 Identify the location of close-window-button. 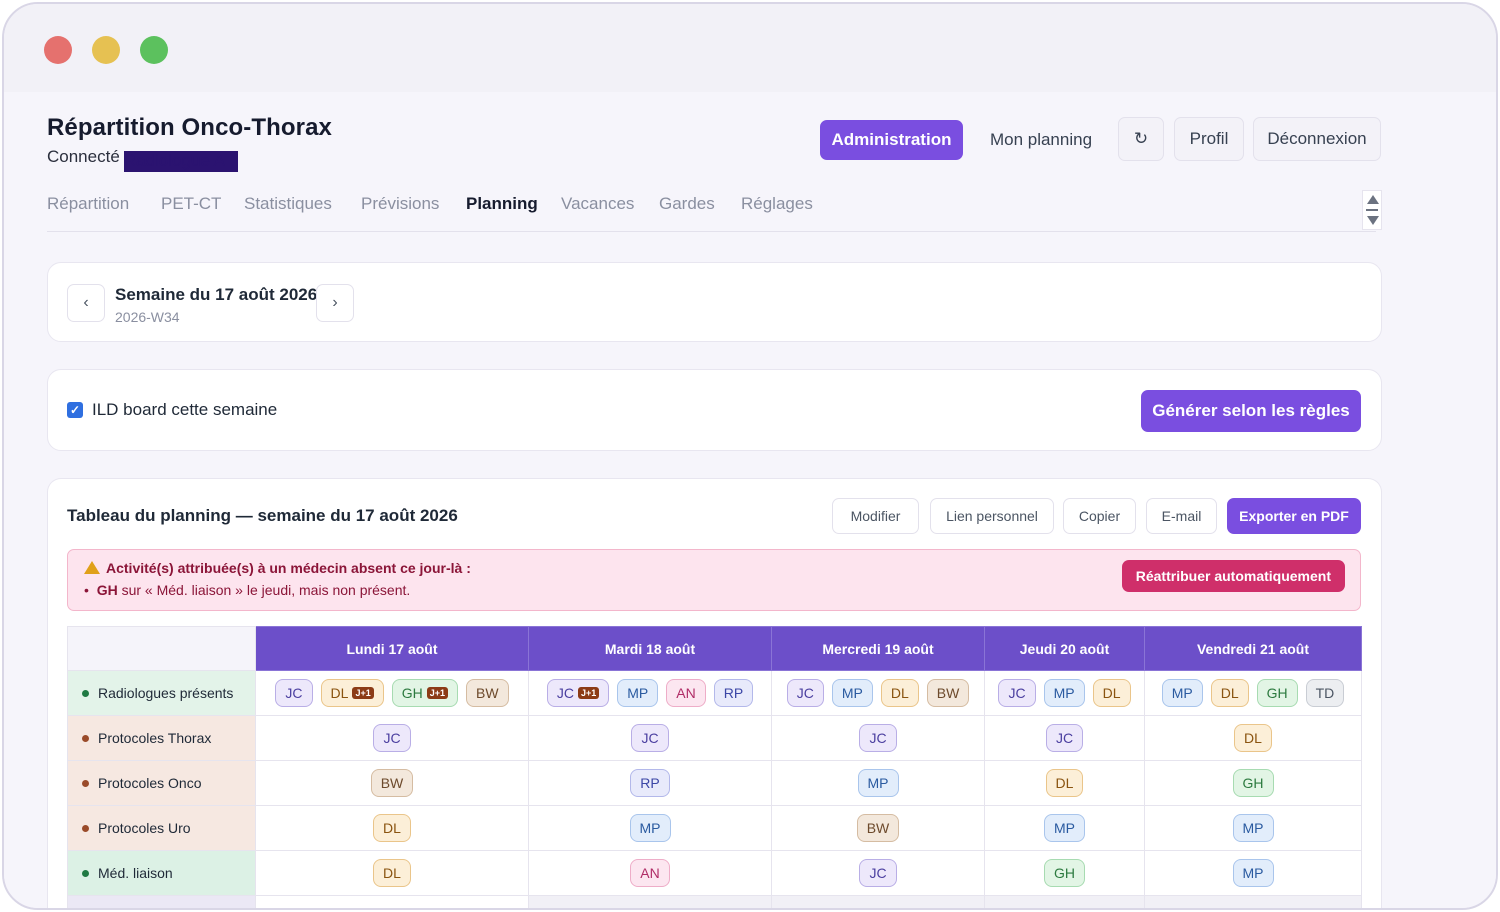
(58, 50).